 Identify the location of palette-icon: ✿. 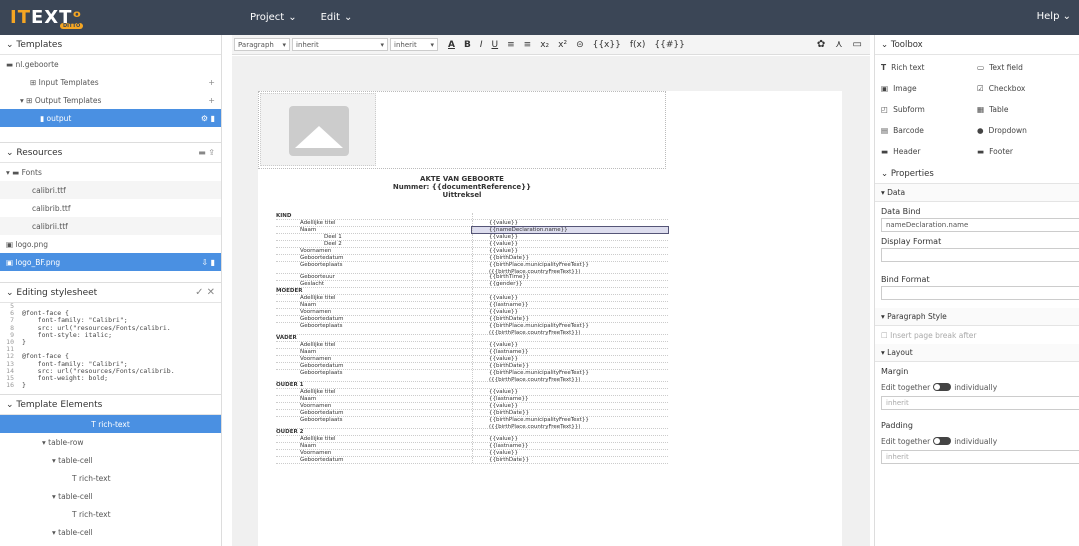
(821, 44).